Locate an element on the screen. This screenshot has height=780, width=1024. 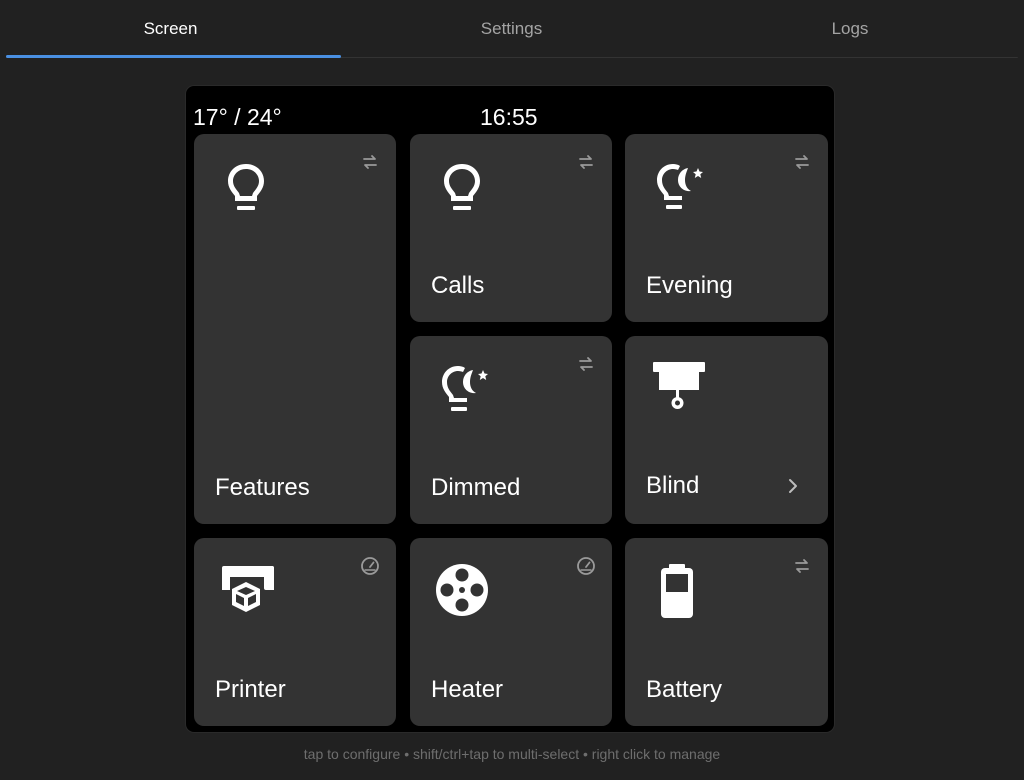
battery-icon is located at coordinates (677, 591).